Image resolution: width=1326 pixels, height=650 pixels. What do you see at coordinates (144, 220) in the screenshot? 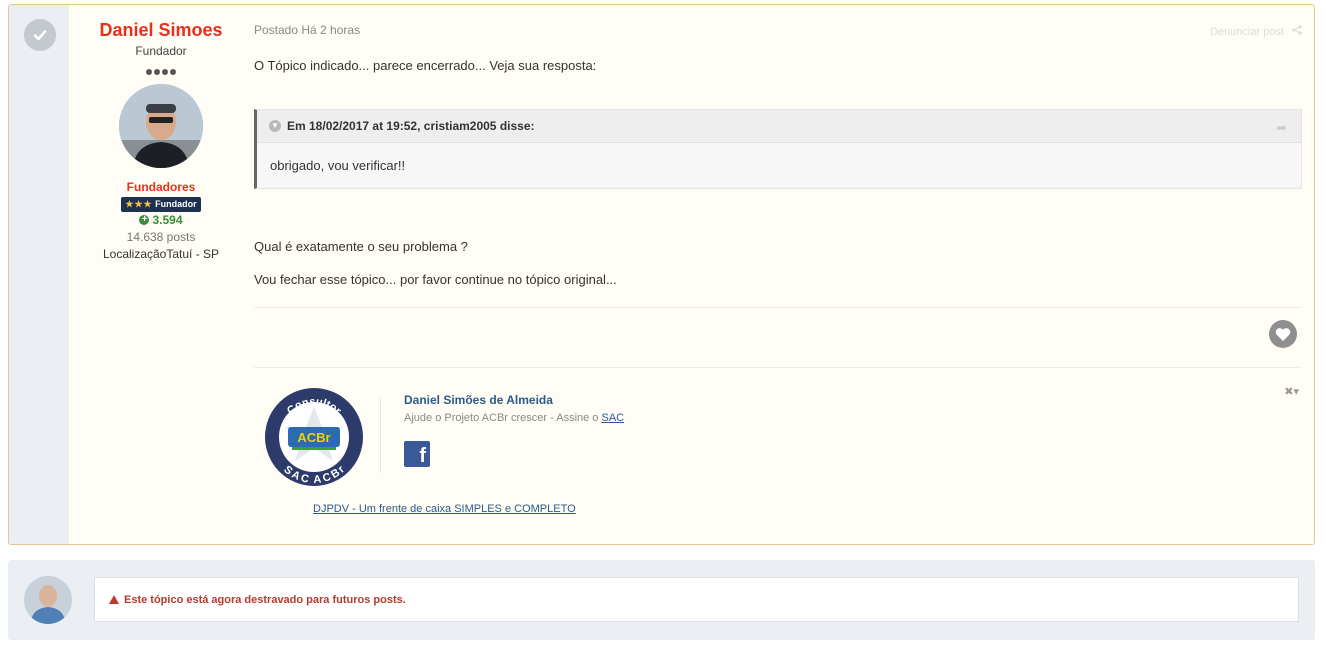
I see `plus-circle-icon: +` at bounding box center [144, 220].